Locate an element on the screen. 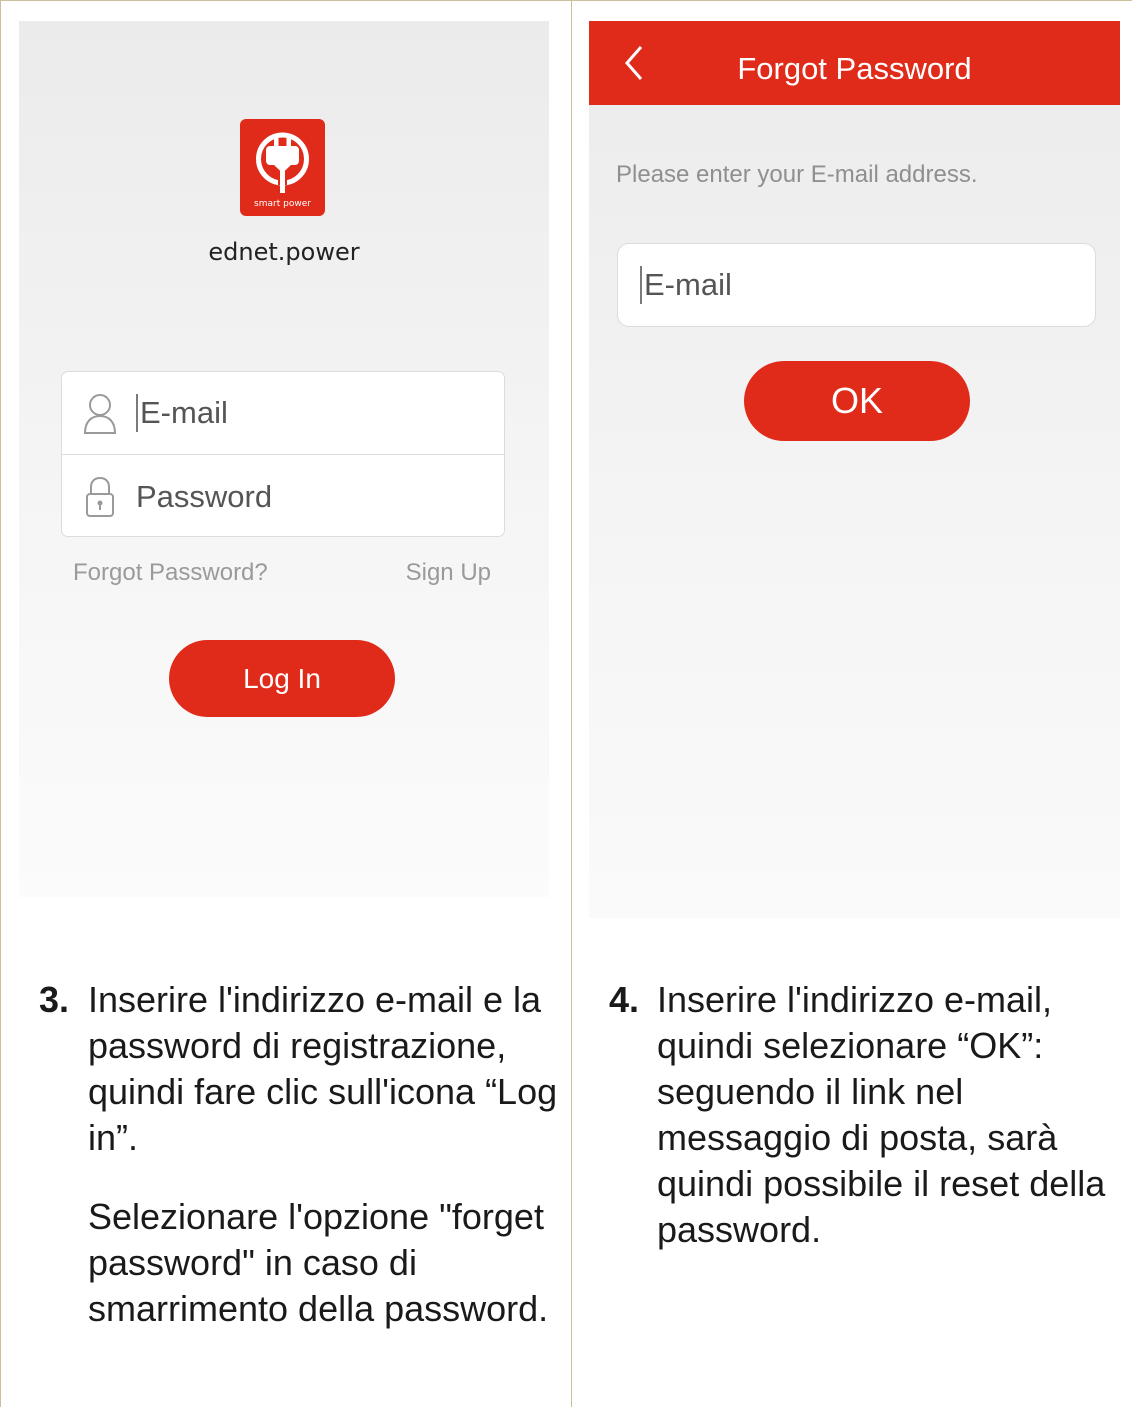 The height and width of the screenshot is (1407, 1132). user-icon is located at coordinates (100, 414).